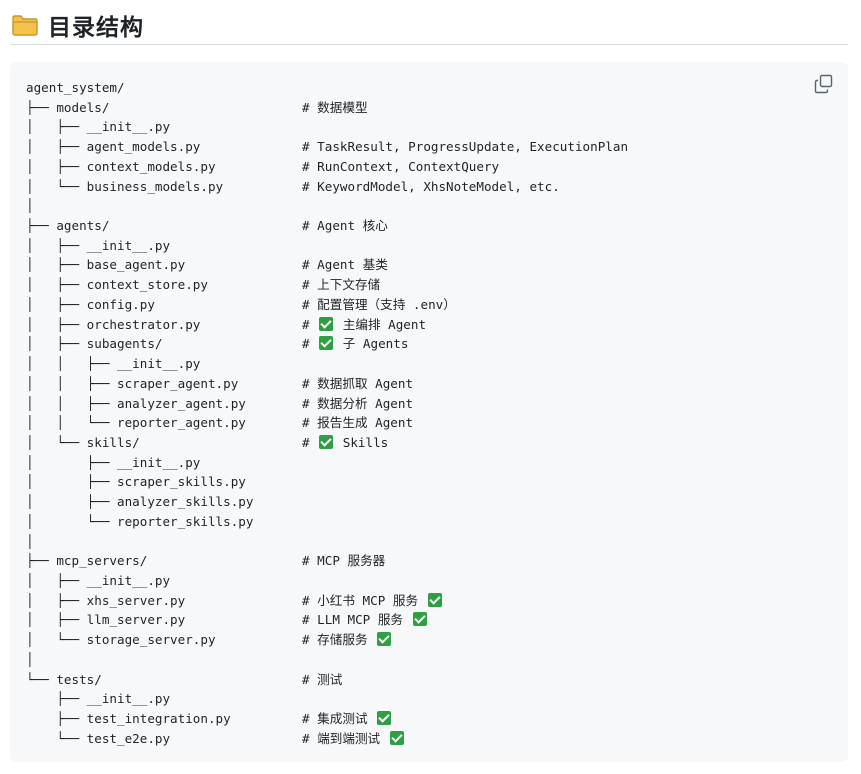 This screenshot has width=861, height=774. I want to click on comment-text: # 配置管理（支持 .env）, so click(379, 304).